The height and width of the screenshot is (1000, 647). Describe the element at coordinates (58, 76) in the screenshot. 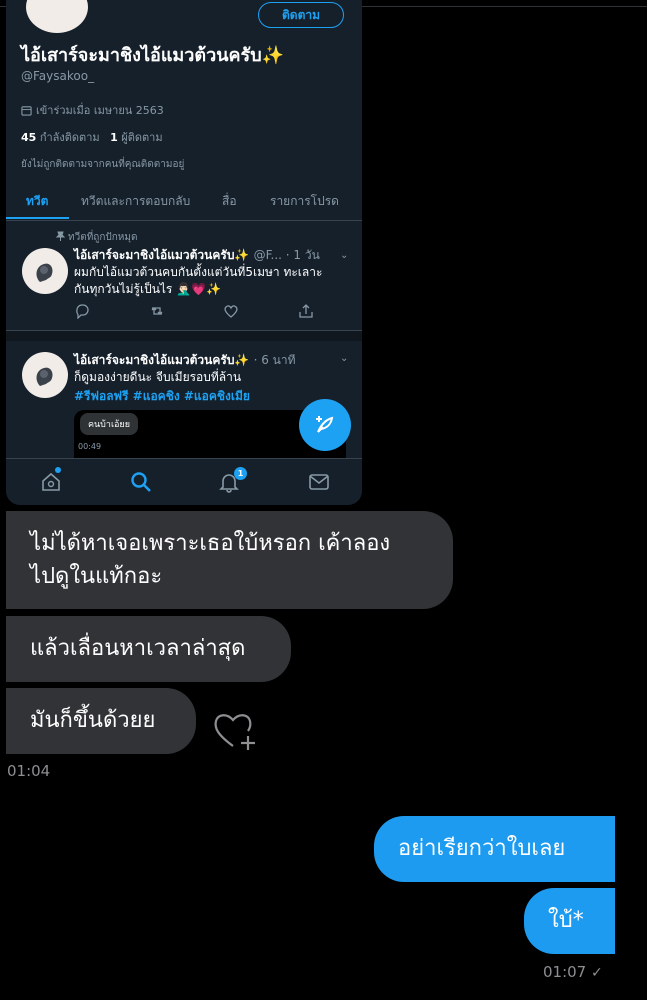

I see `profile-handle: @Faysakoo_` at that location.